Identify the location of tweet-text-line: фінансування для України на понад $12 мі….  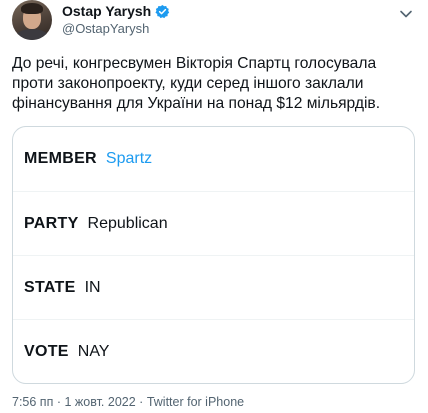
(196, 103).